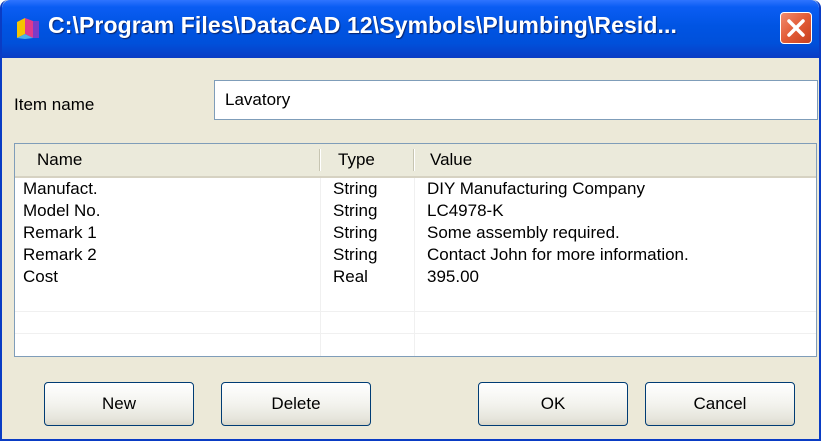 The height and width of the screenshot is (443, 821). I want to click on cell-name: Cost, so click(40, 276).